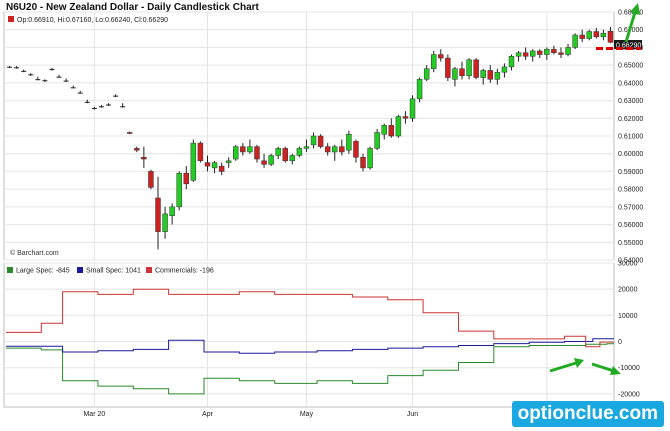  Describe the element at coordinates (630, 190) in the screenshot. I see `price-tick-label: 0.58000` at that location.